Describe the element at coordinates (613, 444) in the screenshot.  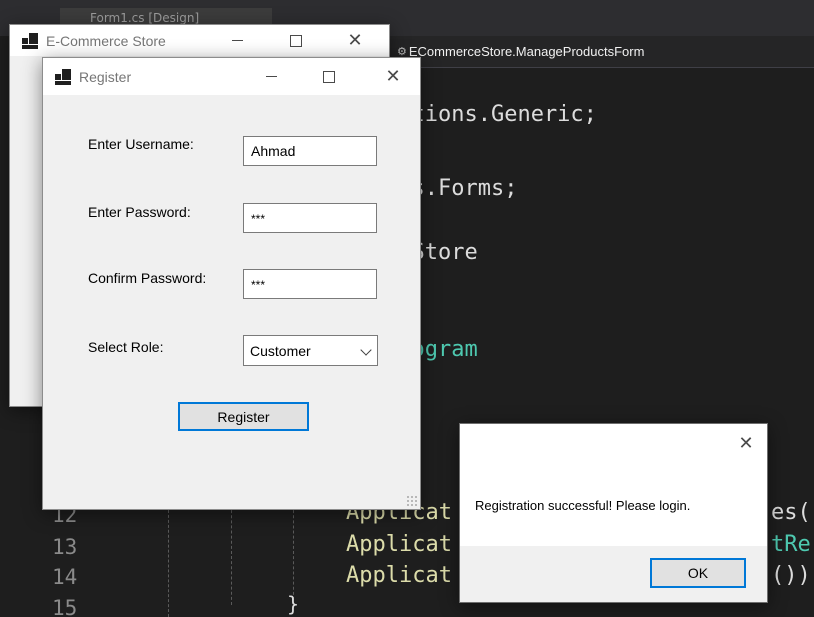
I see `message-box-titlebar: ✕` at that location.